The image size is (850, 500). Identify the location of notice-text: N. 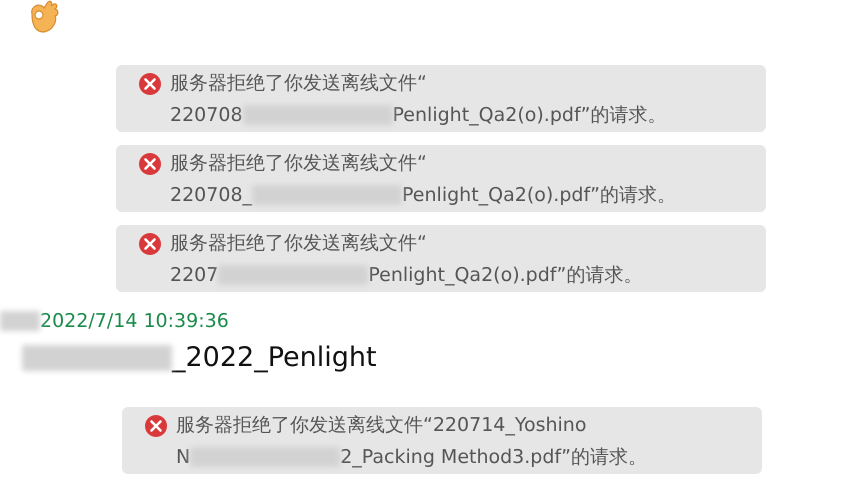
(183, 457).